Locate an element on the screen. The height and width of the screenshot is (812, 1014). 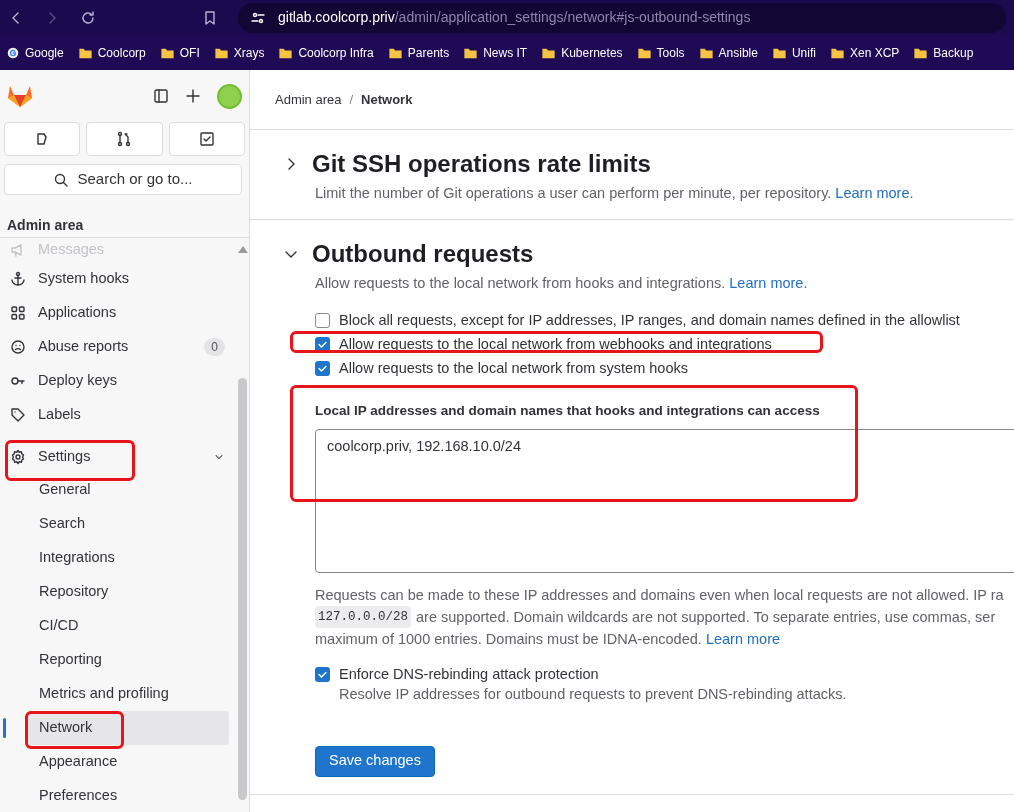
sidebar-item: Appearance is located at coordinates (128, 762).